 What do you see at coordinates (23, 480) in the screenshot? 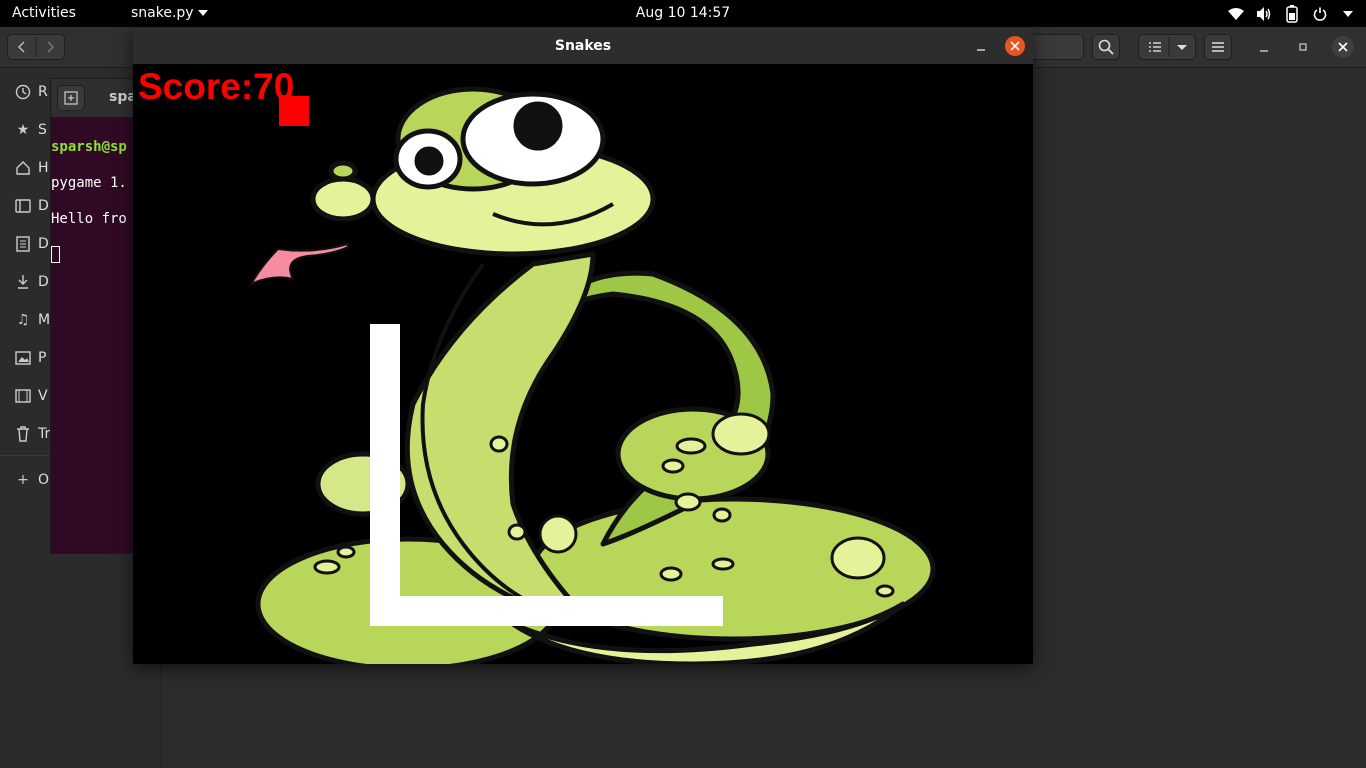
I see `plus-icon: +` at bounding box center [23, 480].